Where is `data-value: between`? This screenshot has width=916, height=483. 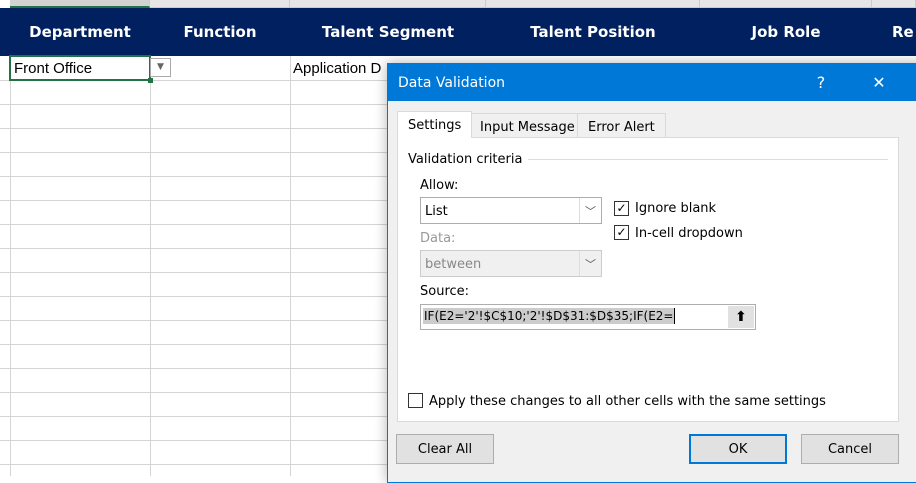 data-value: between is located at coordinates (453, 264).